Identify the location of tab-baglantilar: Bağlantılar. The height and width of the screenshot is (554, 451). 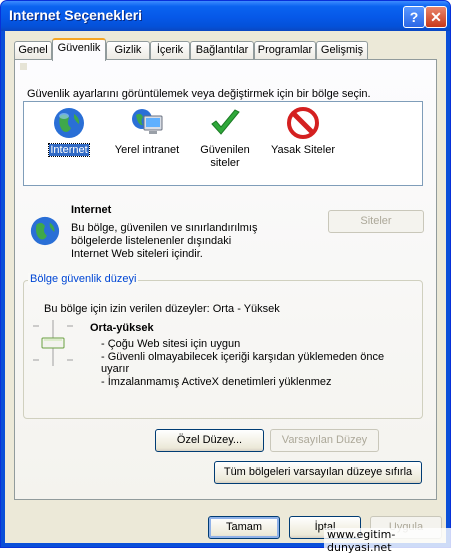
(222, 50).